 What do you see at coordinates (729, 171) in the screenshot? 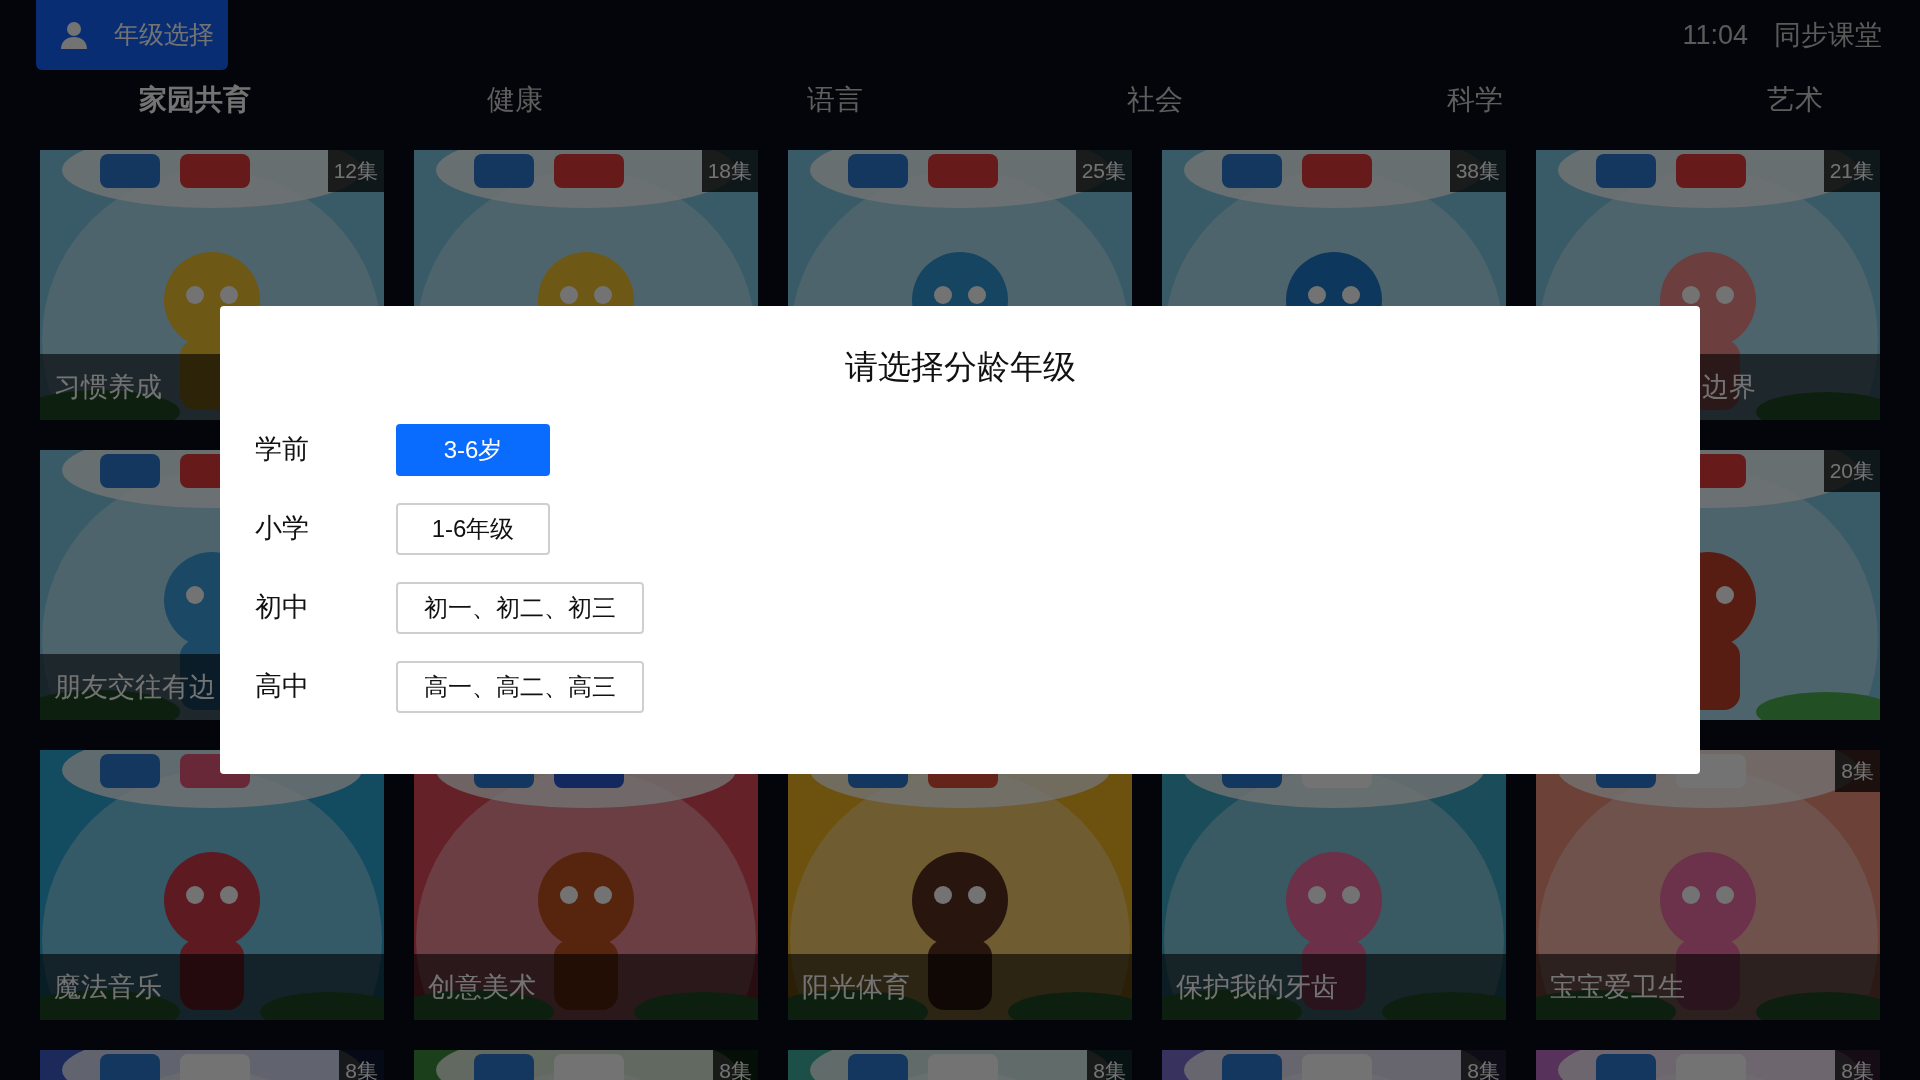
I see `episode-count: 18集` at bounding box center [729, 171].